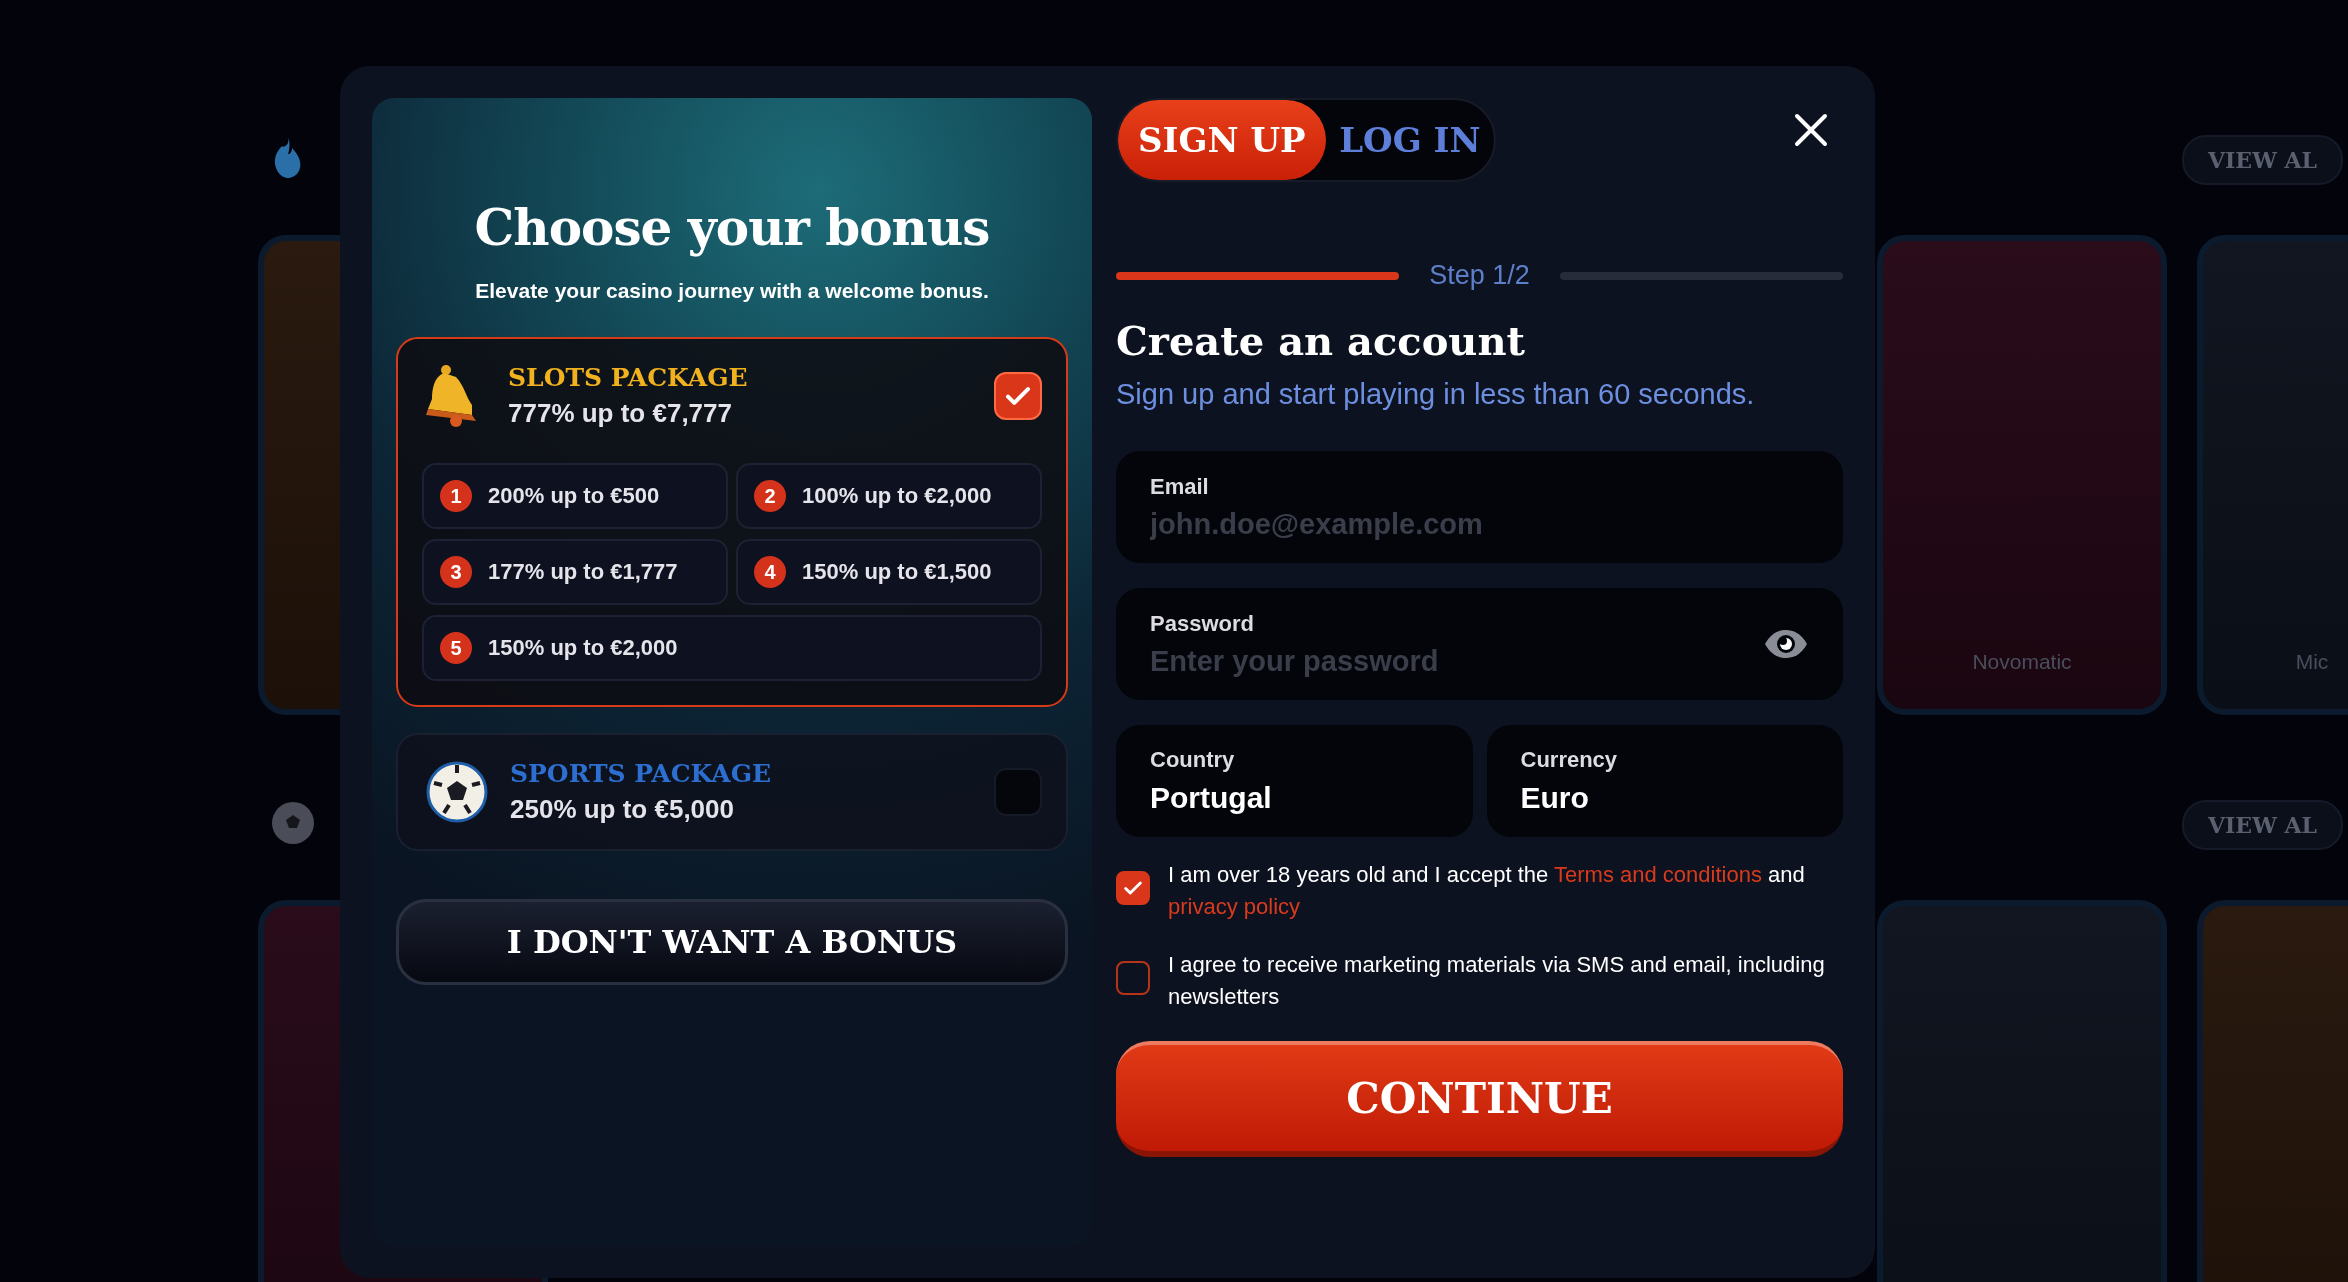 The height and width of the screenshot is (1282, 2348). What do you see at coordinates (897, 496) in the screenshot?
I see `deposit-bonus-text: 100% up to €2,000` at bounding box center [897, 496].